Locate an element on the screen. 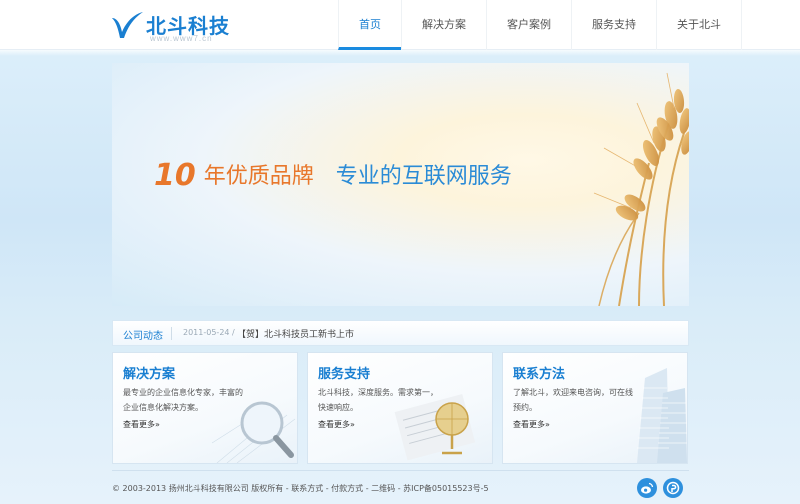 The image size is (800, 504). magnifier-paper-icon is located at coordinates (253, 432).